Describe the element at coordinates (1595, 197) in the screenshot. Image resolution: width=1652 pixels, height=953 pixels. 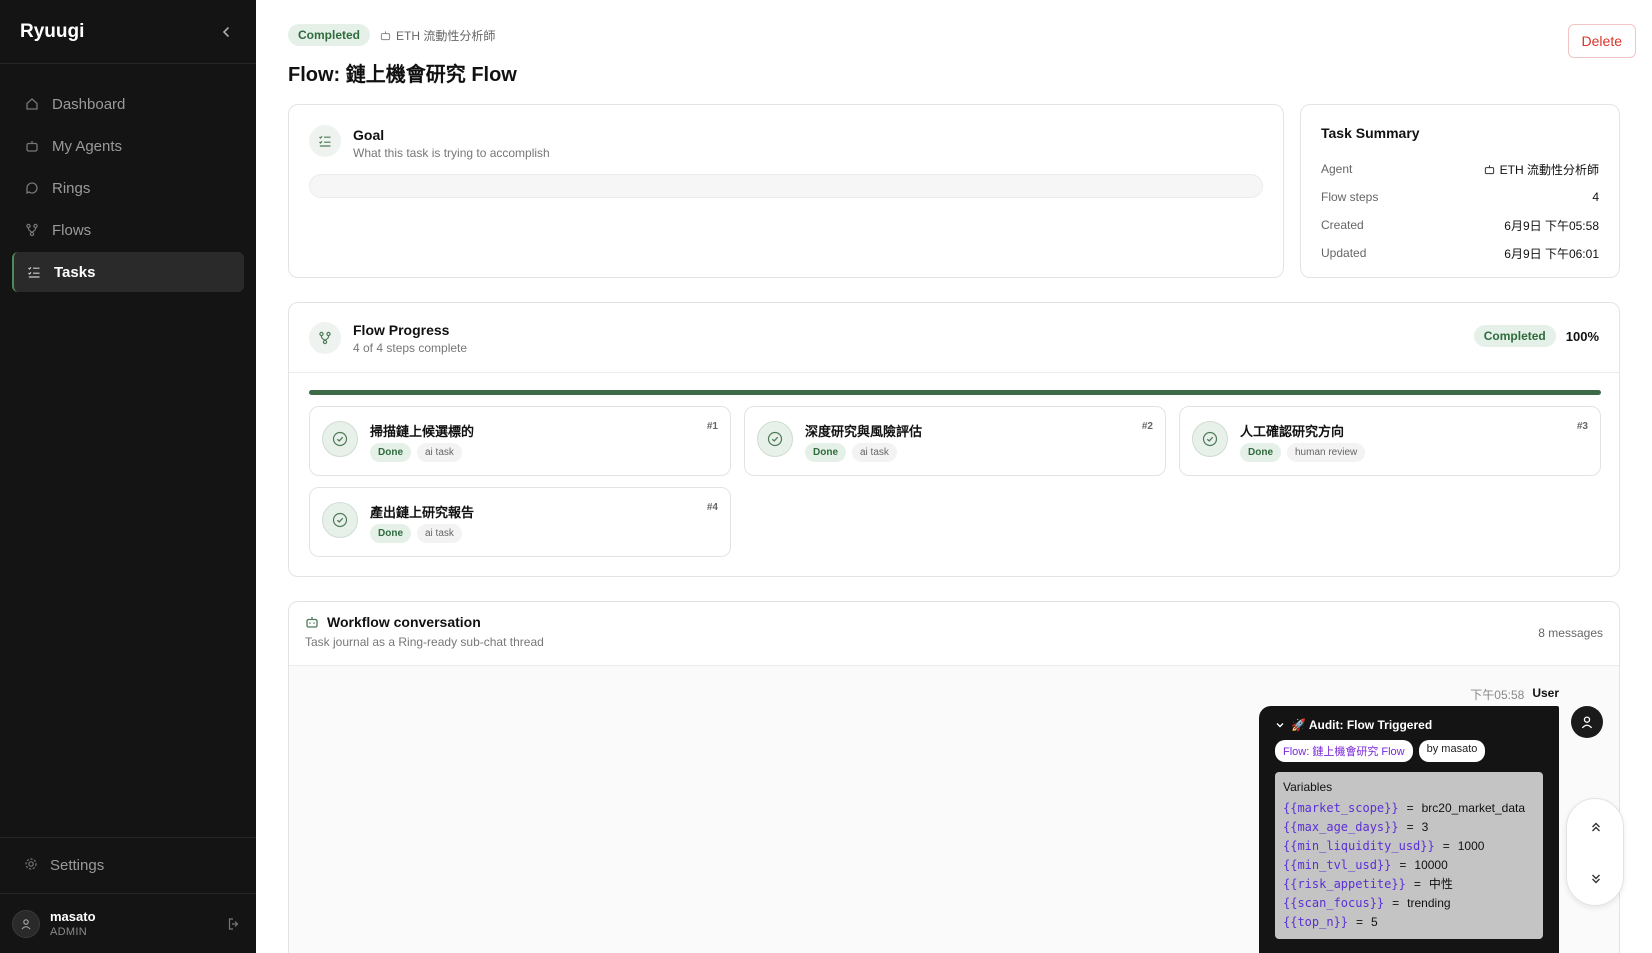
I see `summary-value: 4` at that location.